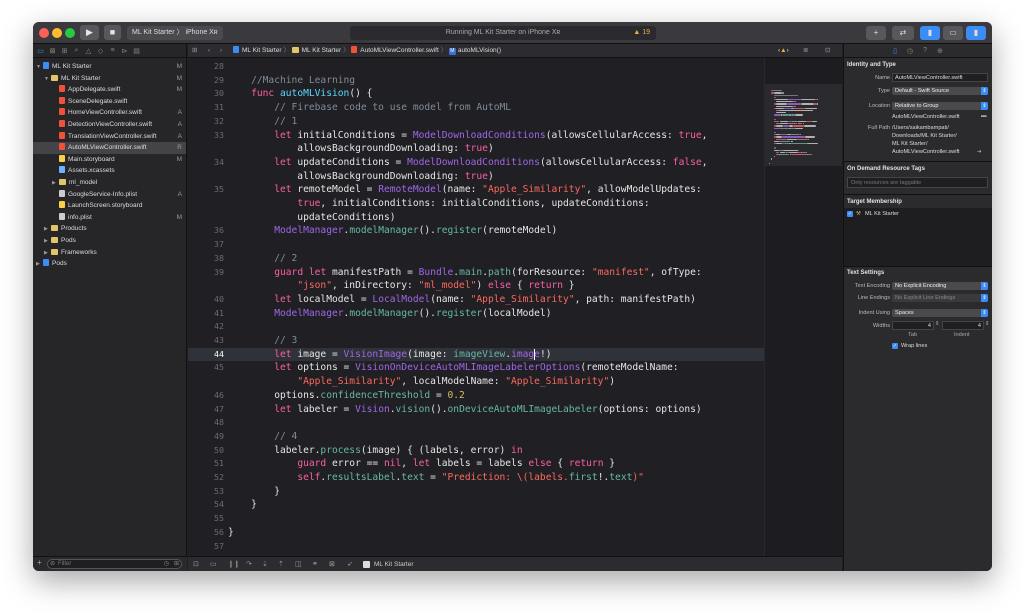 This screenshot has height=613, width=1024. I want to click on source-control-filter-icon: ⊞, so click(176, 564).